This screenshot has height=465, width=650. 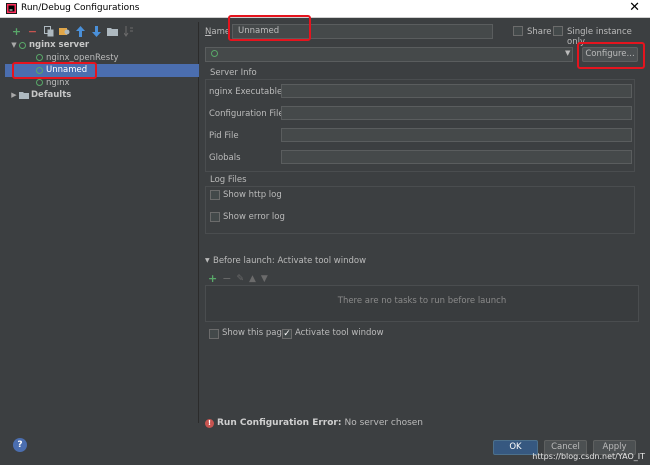 What do you see at coordinates (96, 31) in the screenshot?
I see `move-down-icon` at bounding box center [96, 31].